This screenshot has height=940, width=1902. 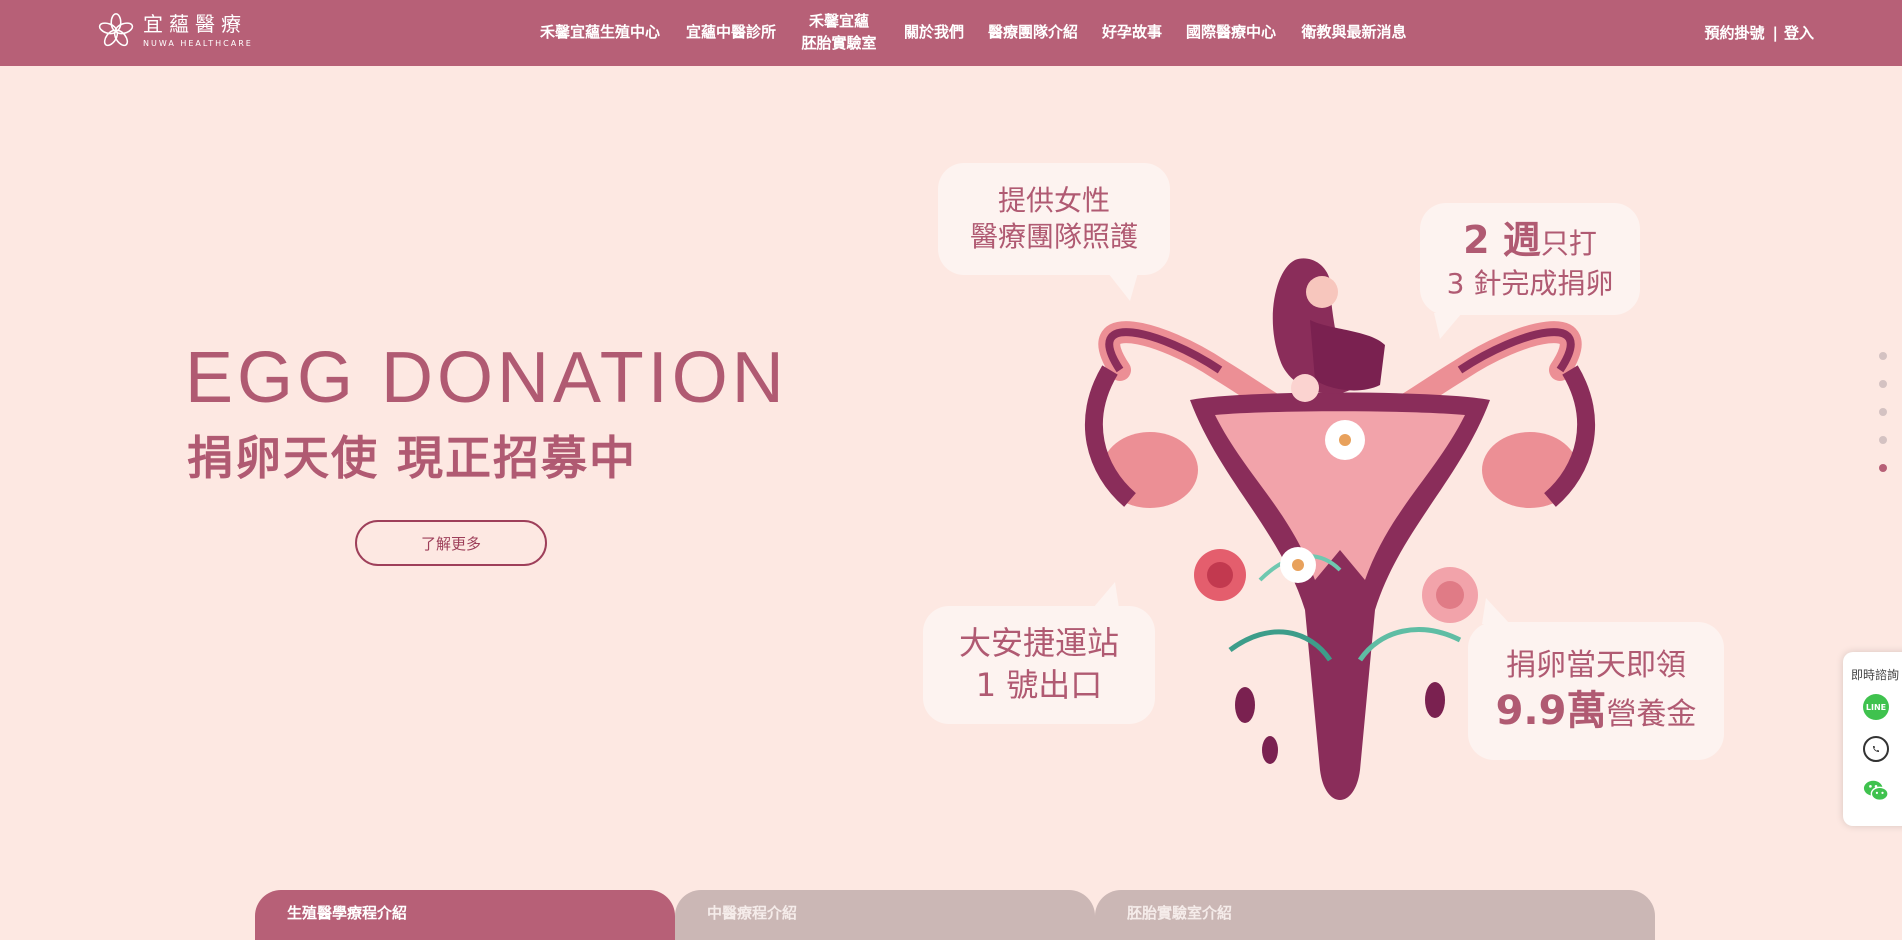 I want to click on feature-bubble-two-weeks: 2 週只打 3 針完成捐卵, so click(x=1530, y=271).